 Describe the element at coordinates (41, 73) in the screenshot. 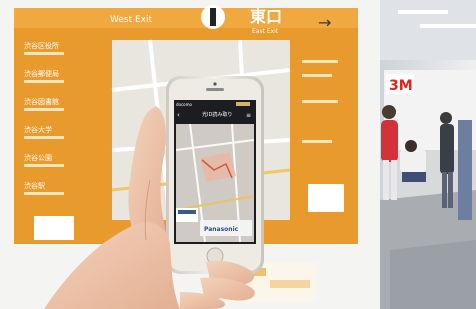

I see `sign-left-label: 渋谷郵便局` at that location.